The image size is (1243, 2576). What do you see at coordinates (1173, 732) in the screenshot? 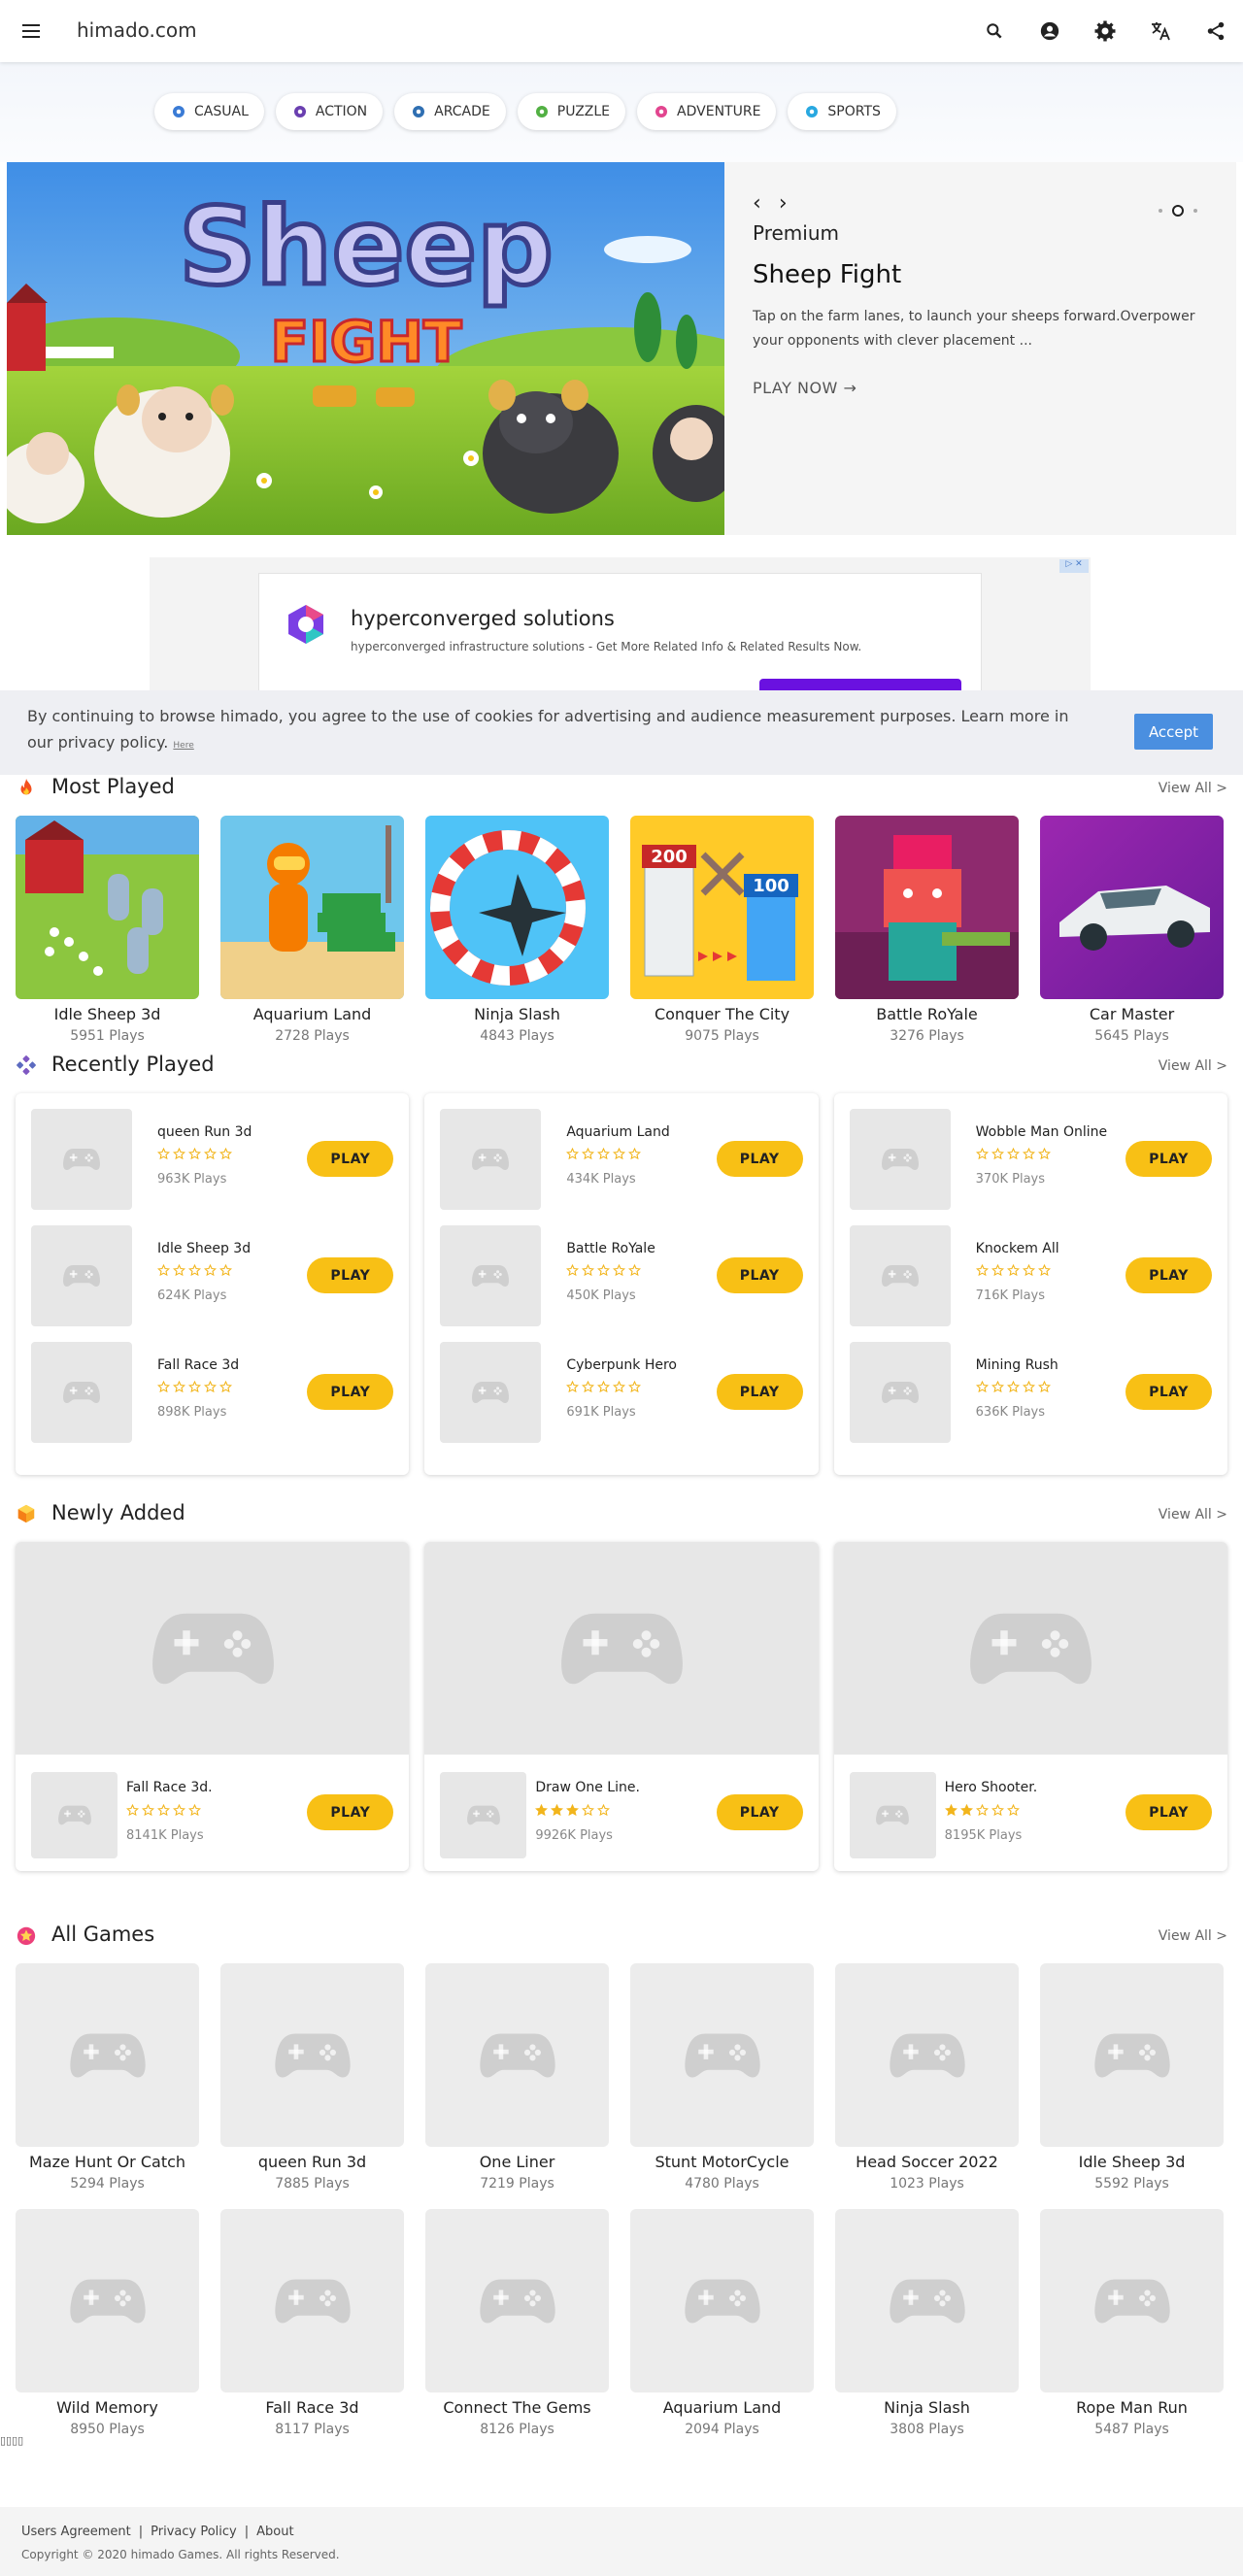
I see `accept-cookies-button: Accept` at bounding box center [1173, 732].